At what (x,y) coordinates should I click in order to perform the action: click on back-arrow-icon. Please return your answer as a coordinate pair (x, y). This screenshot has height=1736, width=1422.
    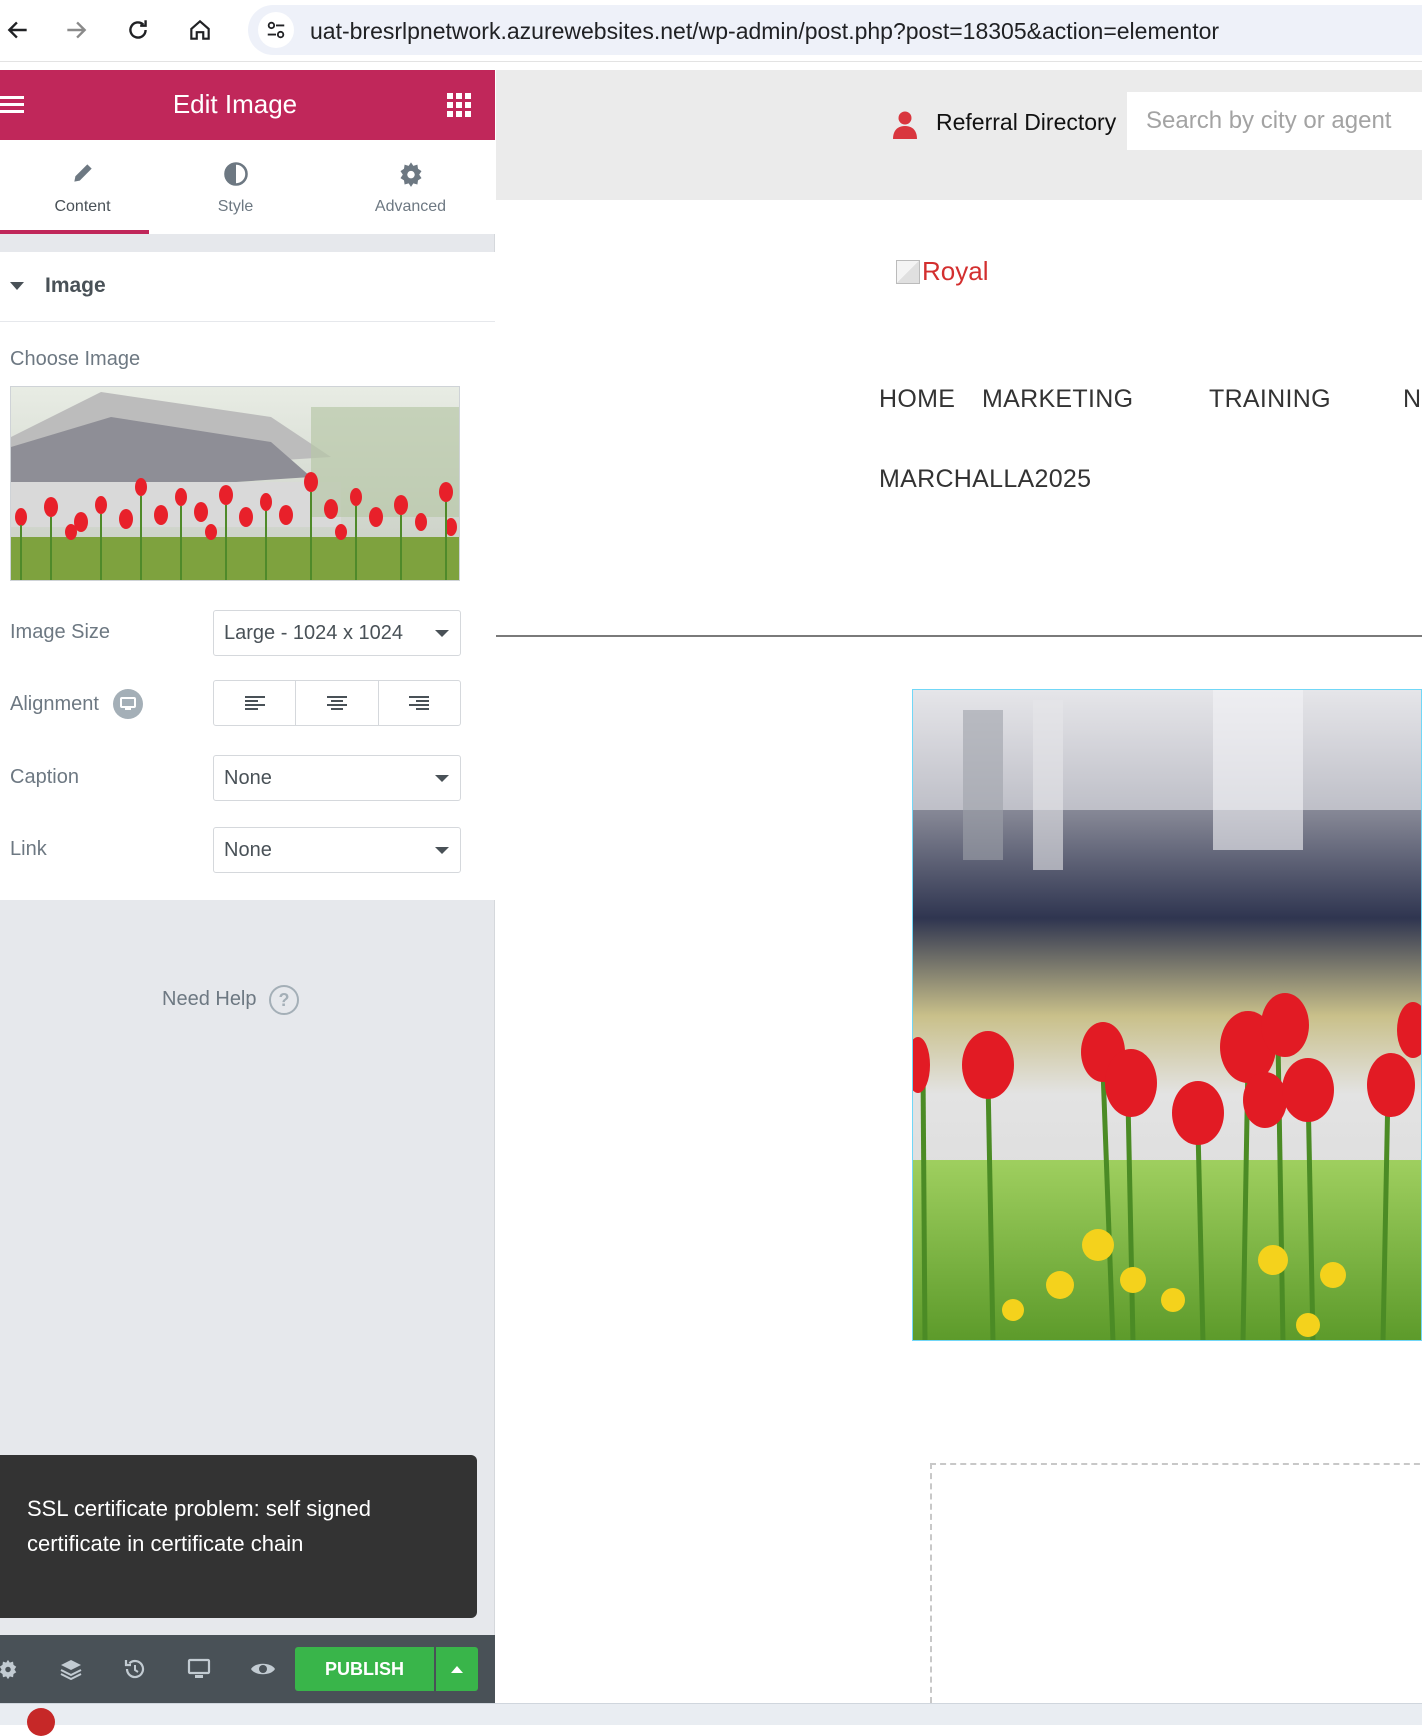
    Looking at the image, I should click on (18, 30).